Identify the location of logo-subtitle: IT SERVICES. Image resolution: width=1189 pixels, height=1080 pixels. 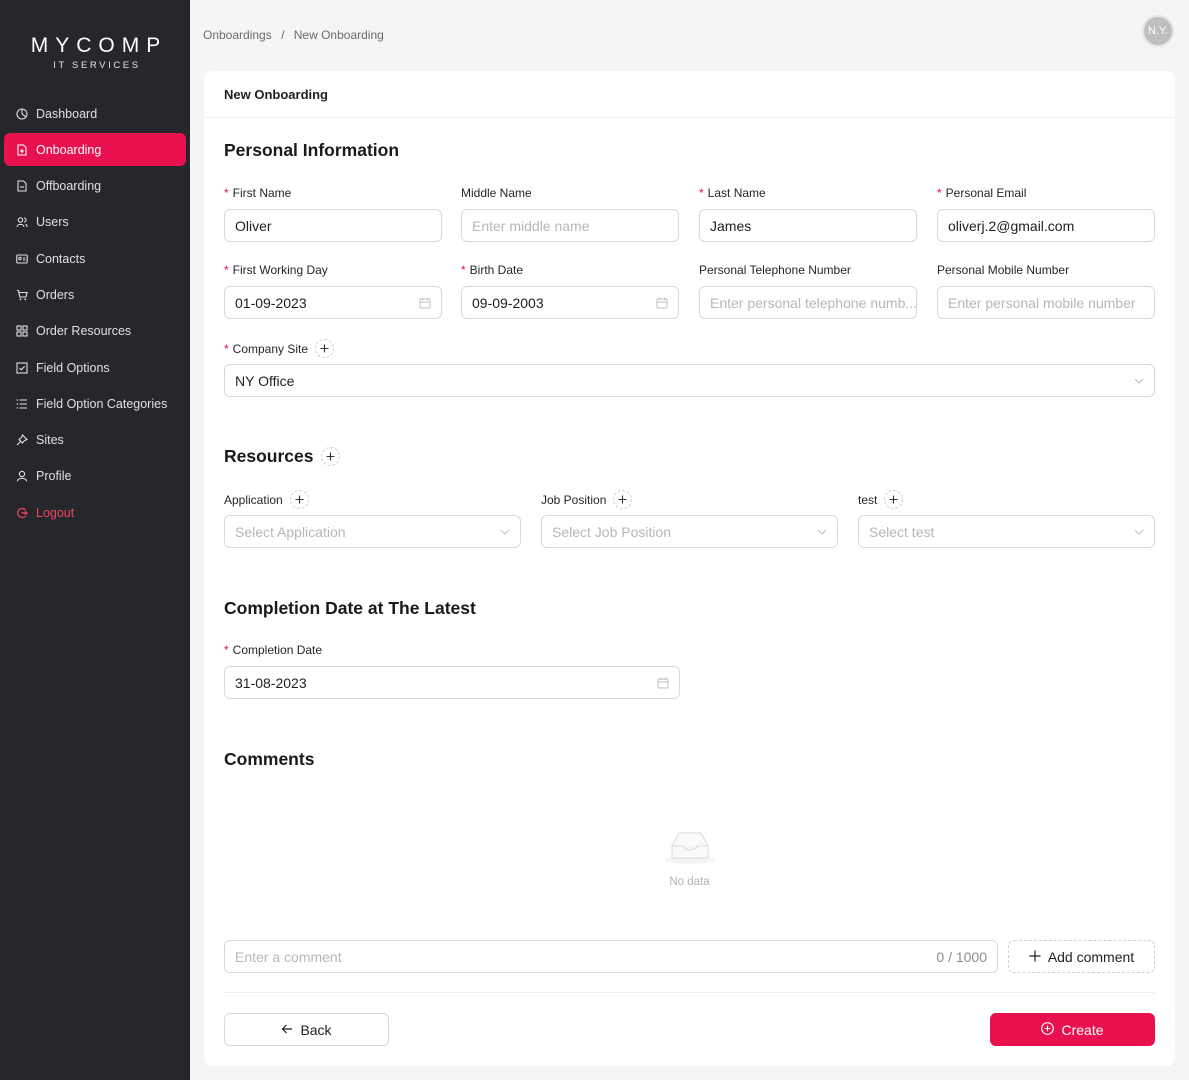
(97, 65).